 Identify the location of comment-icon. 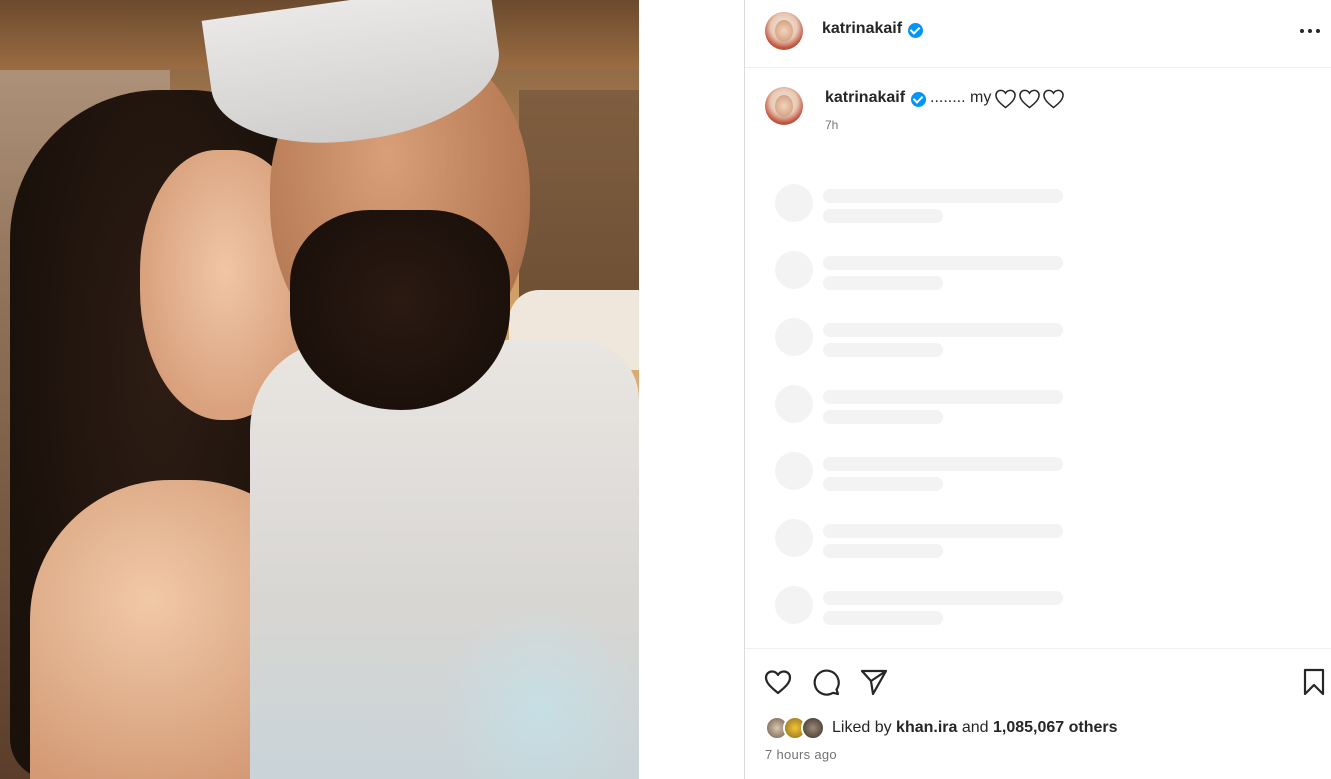
(826, 682).